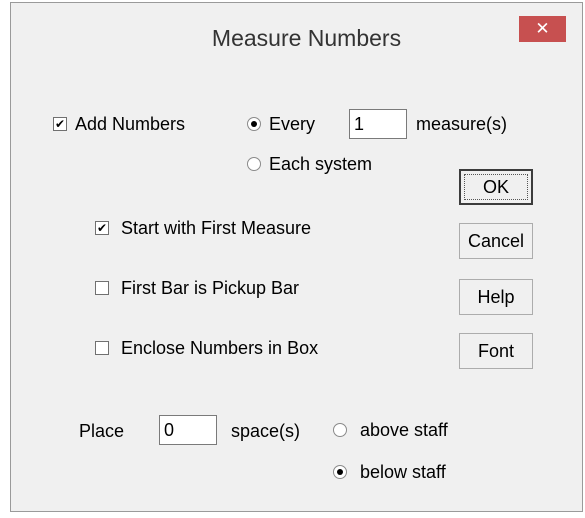  What do you see at coordinates (340, 430) in the screenshot?
I see `above-staff-radio` at bounding box center [340, 430].